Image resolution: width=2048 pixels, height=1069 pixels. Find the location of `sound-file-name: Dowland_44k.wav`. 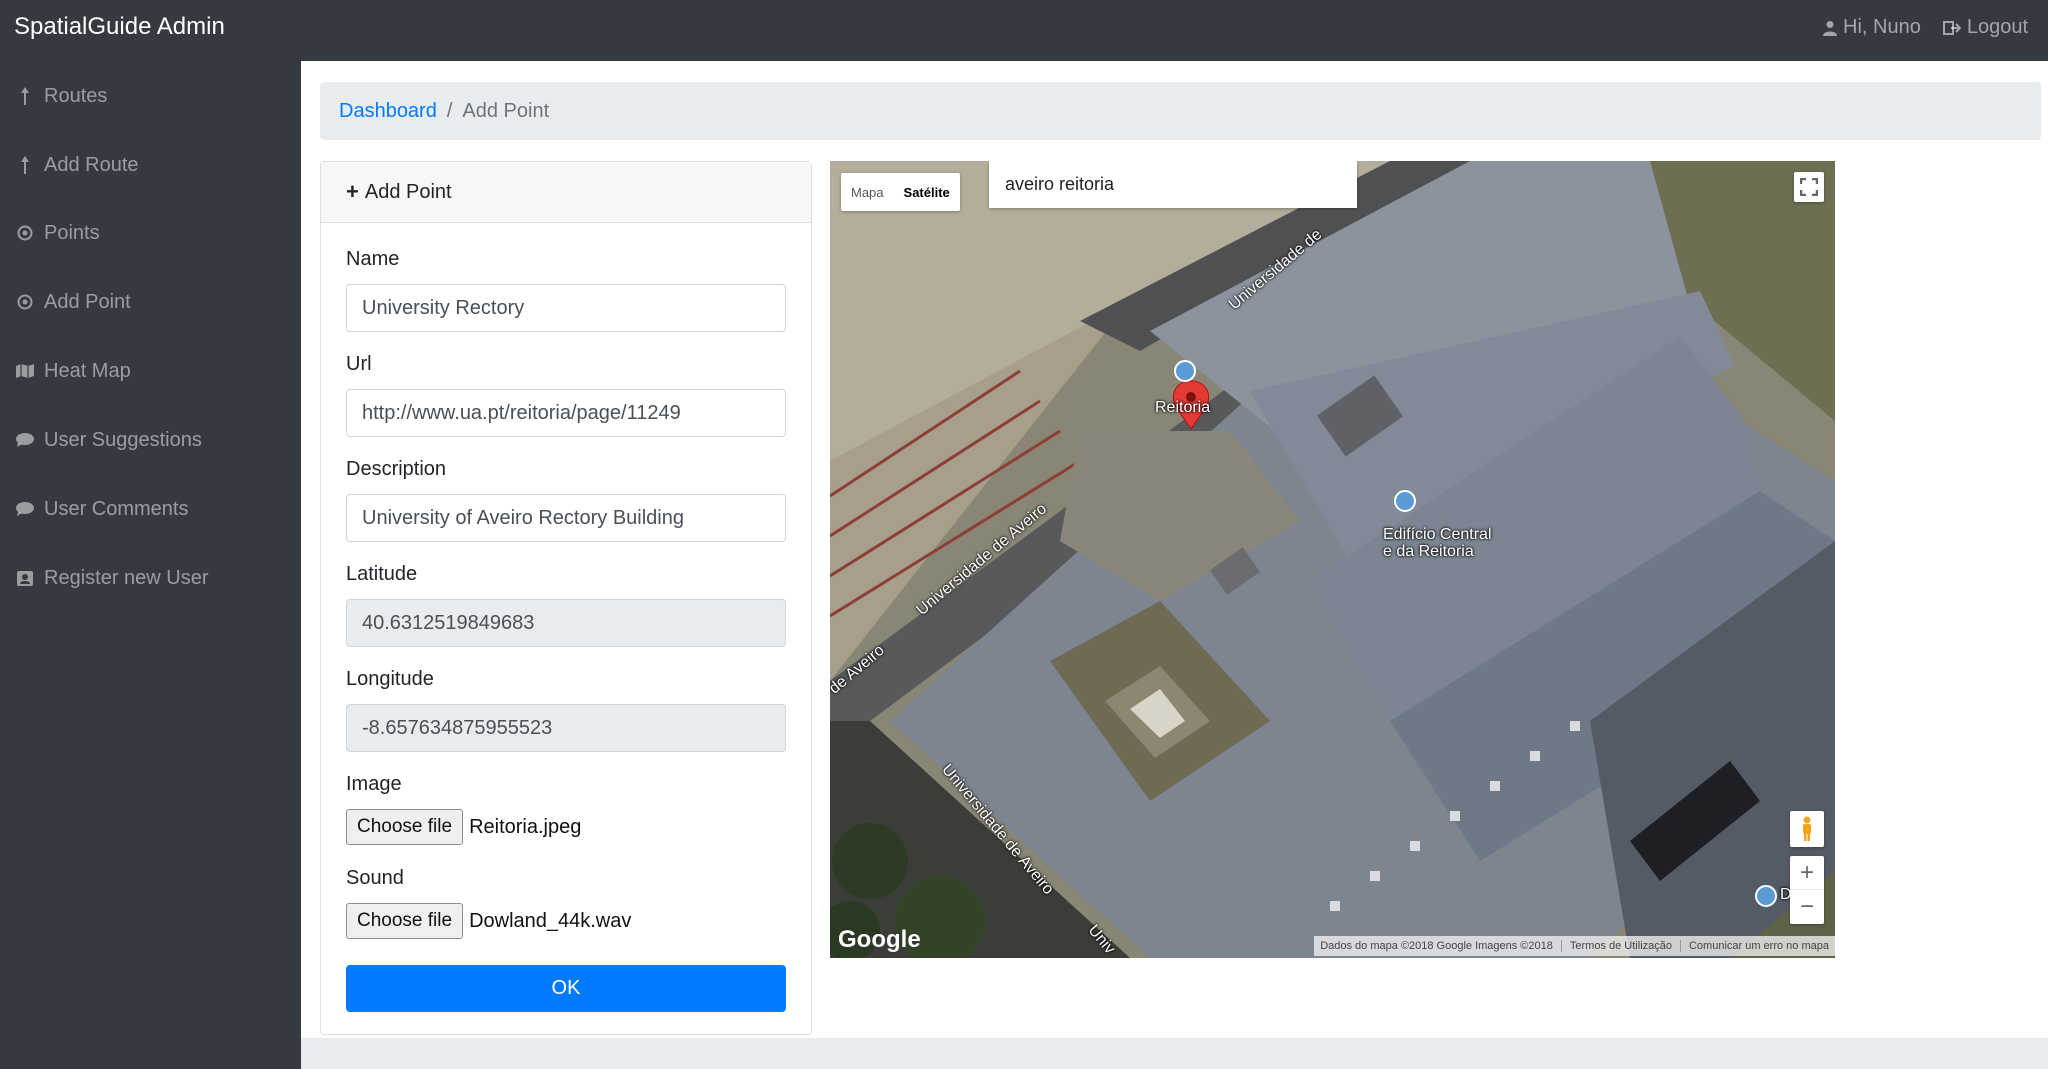

sound-file-name: Dowland_44k.wav is located at coordinates (550, 920).